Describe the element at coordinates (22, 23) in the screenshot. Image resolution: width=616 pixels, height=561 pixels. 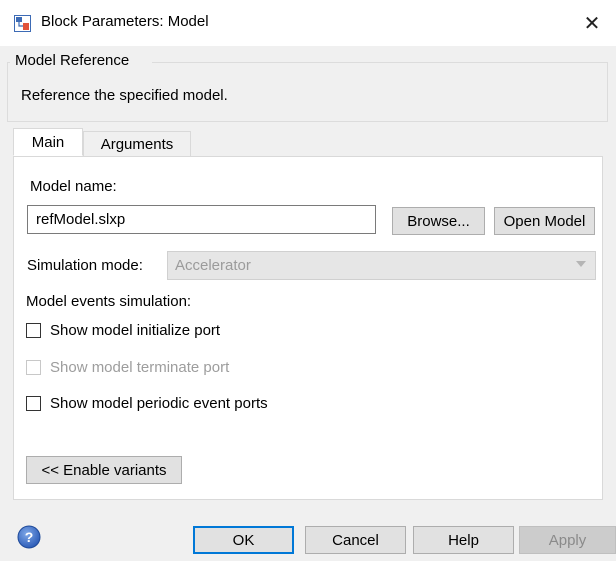
I see `simulink-block-icon` at that location.